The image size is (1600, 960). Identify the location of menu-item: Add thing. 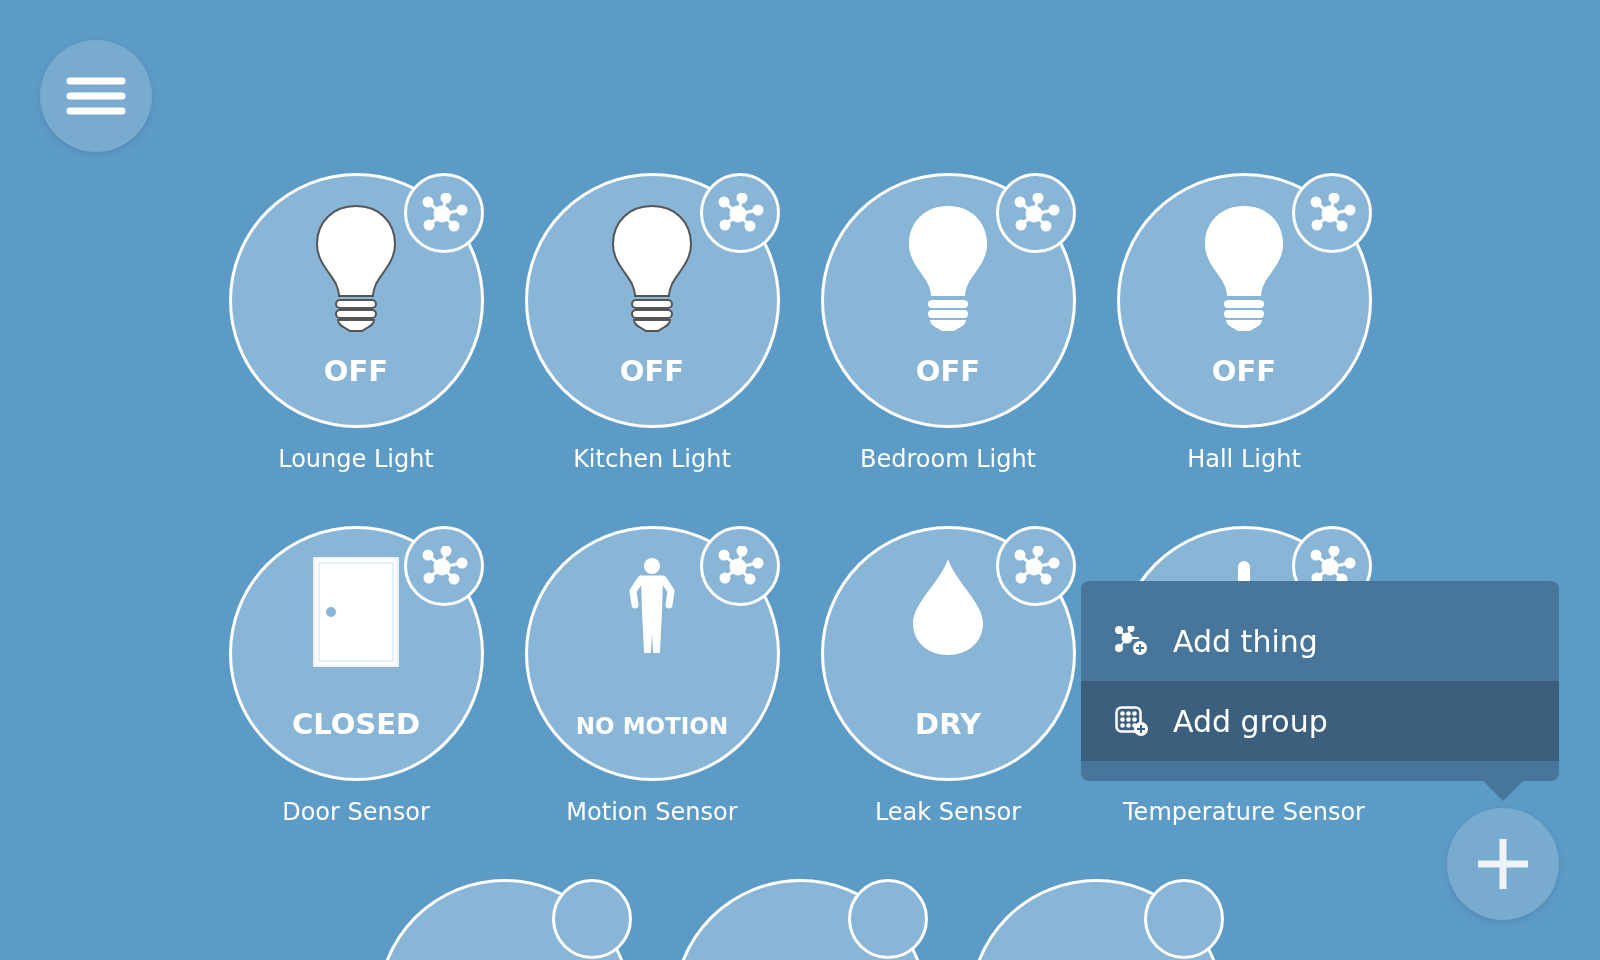
(1320, 641).